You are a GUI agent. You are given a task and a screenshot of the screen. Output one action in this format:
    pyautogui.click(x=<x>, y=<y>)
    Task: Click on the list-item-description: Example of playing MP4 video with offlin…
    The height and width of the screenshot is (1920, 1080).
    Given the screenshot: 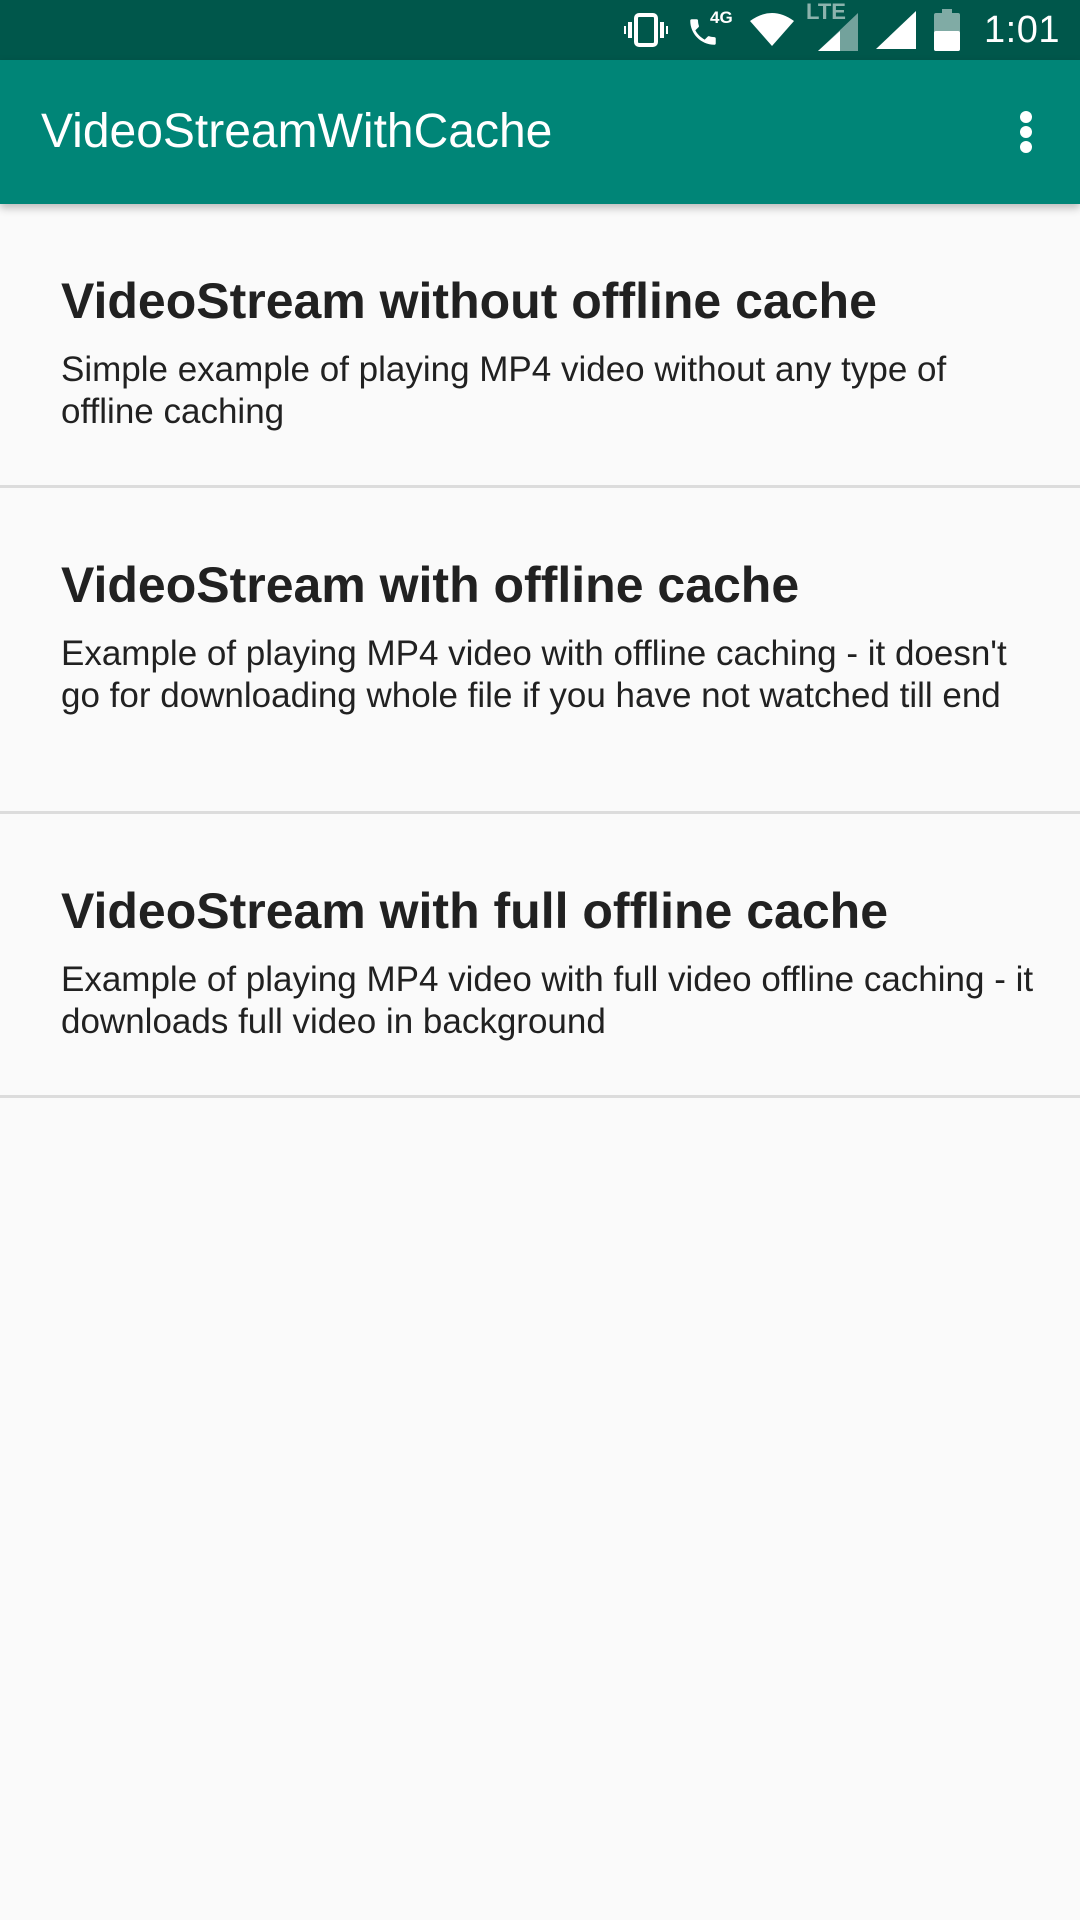 What is the action you would take?
    pyautogui.click(x=534, y=674)
    